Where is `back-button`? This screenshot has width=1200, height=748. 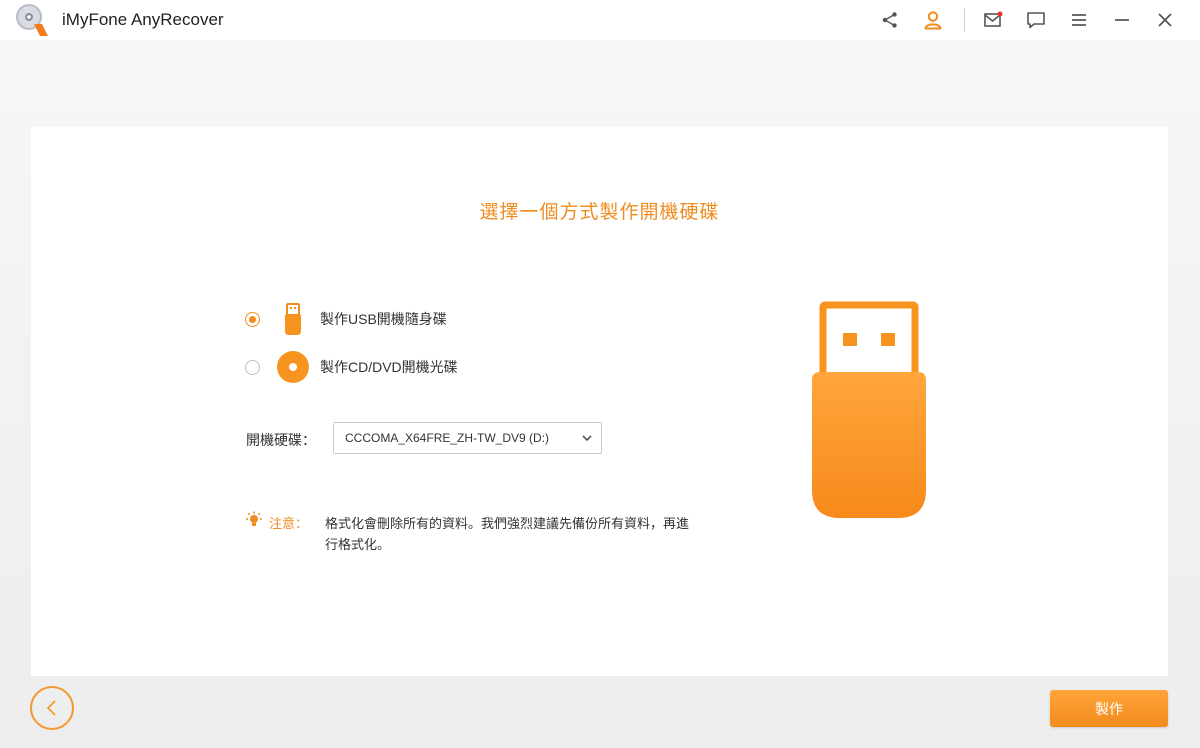
back-button is located at coordinates (52, 708).